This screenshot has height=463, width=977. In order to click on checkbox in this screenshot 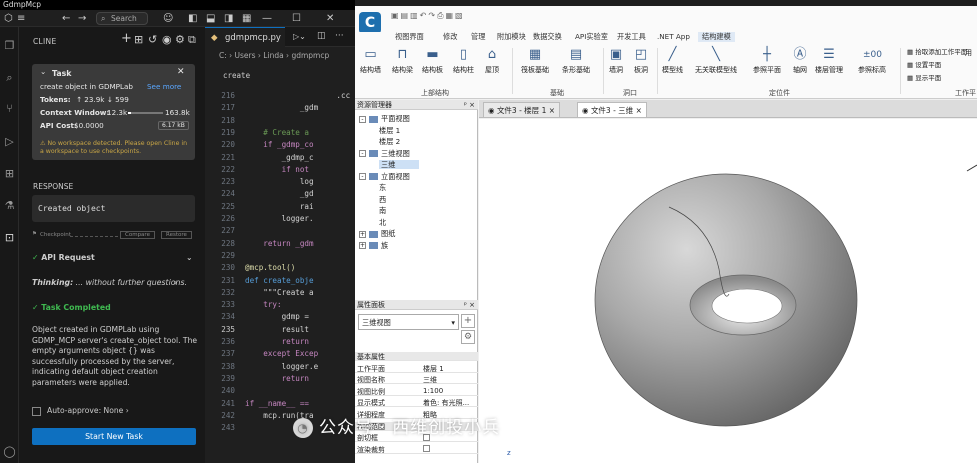, I will do `click(426, 449)`.